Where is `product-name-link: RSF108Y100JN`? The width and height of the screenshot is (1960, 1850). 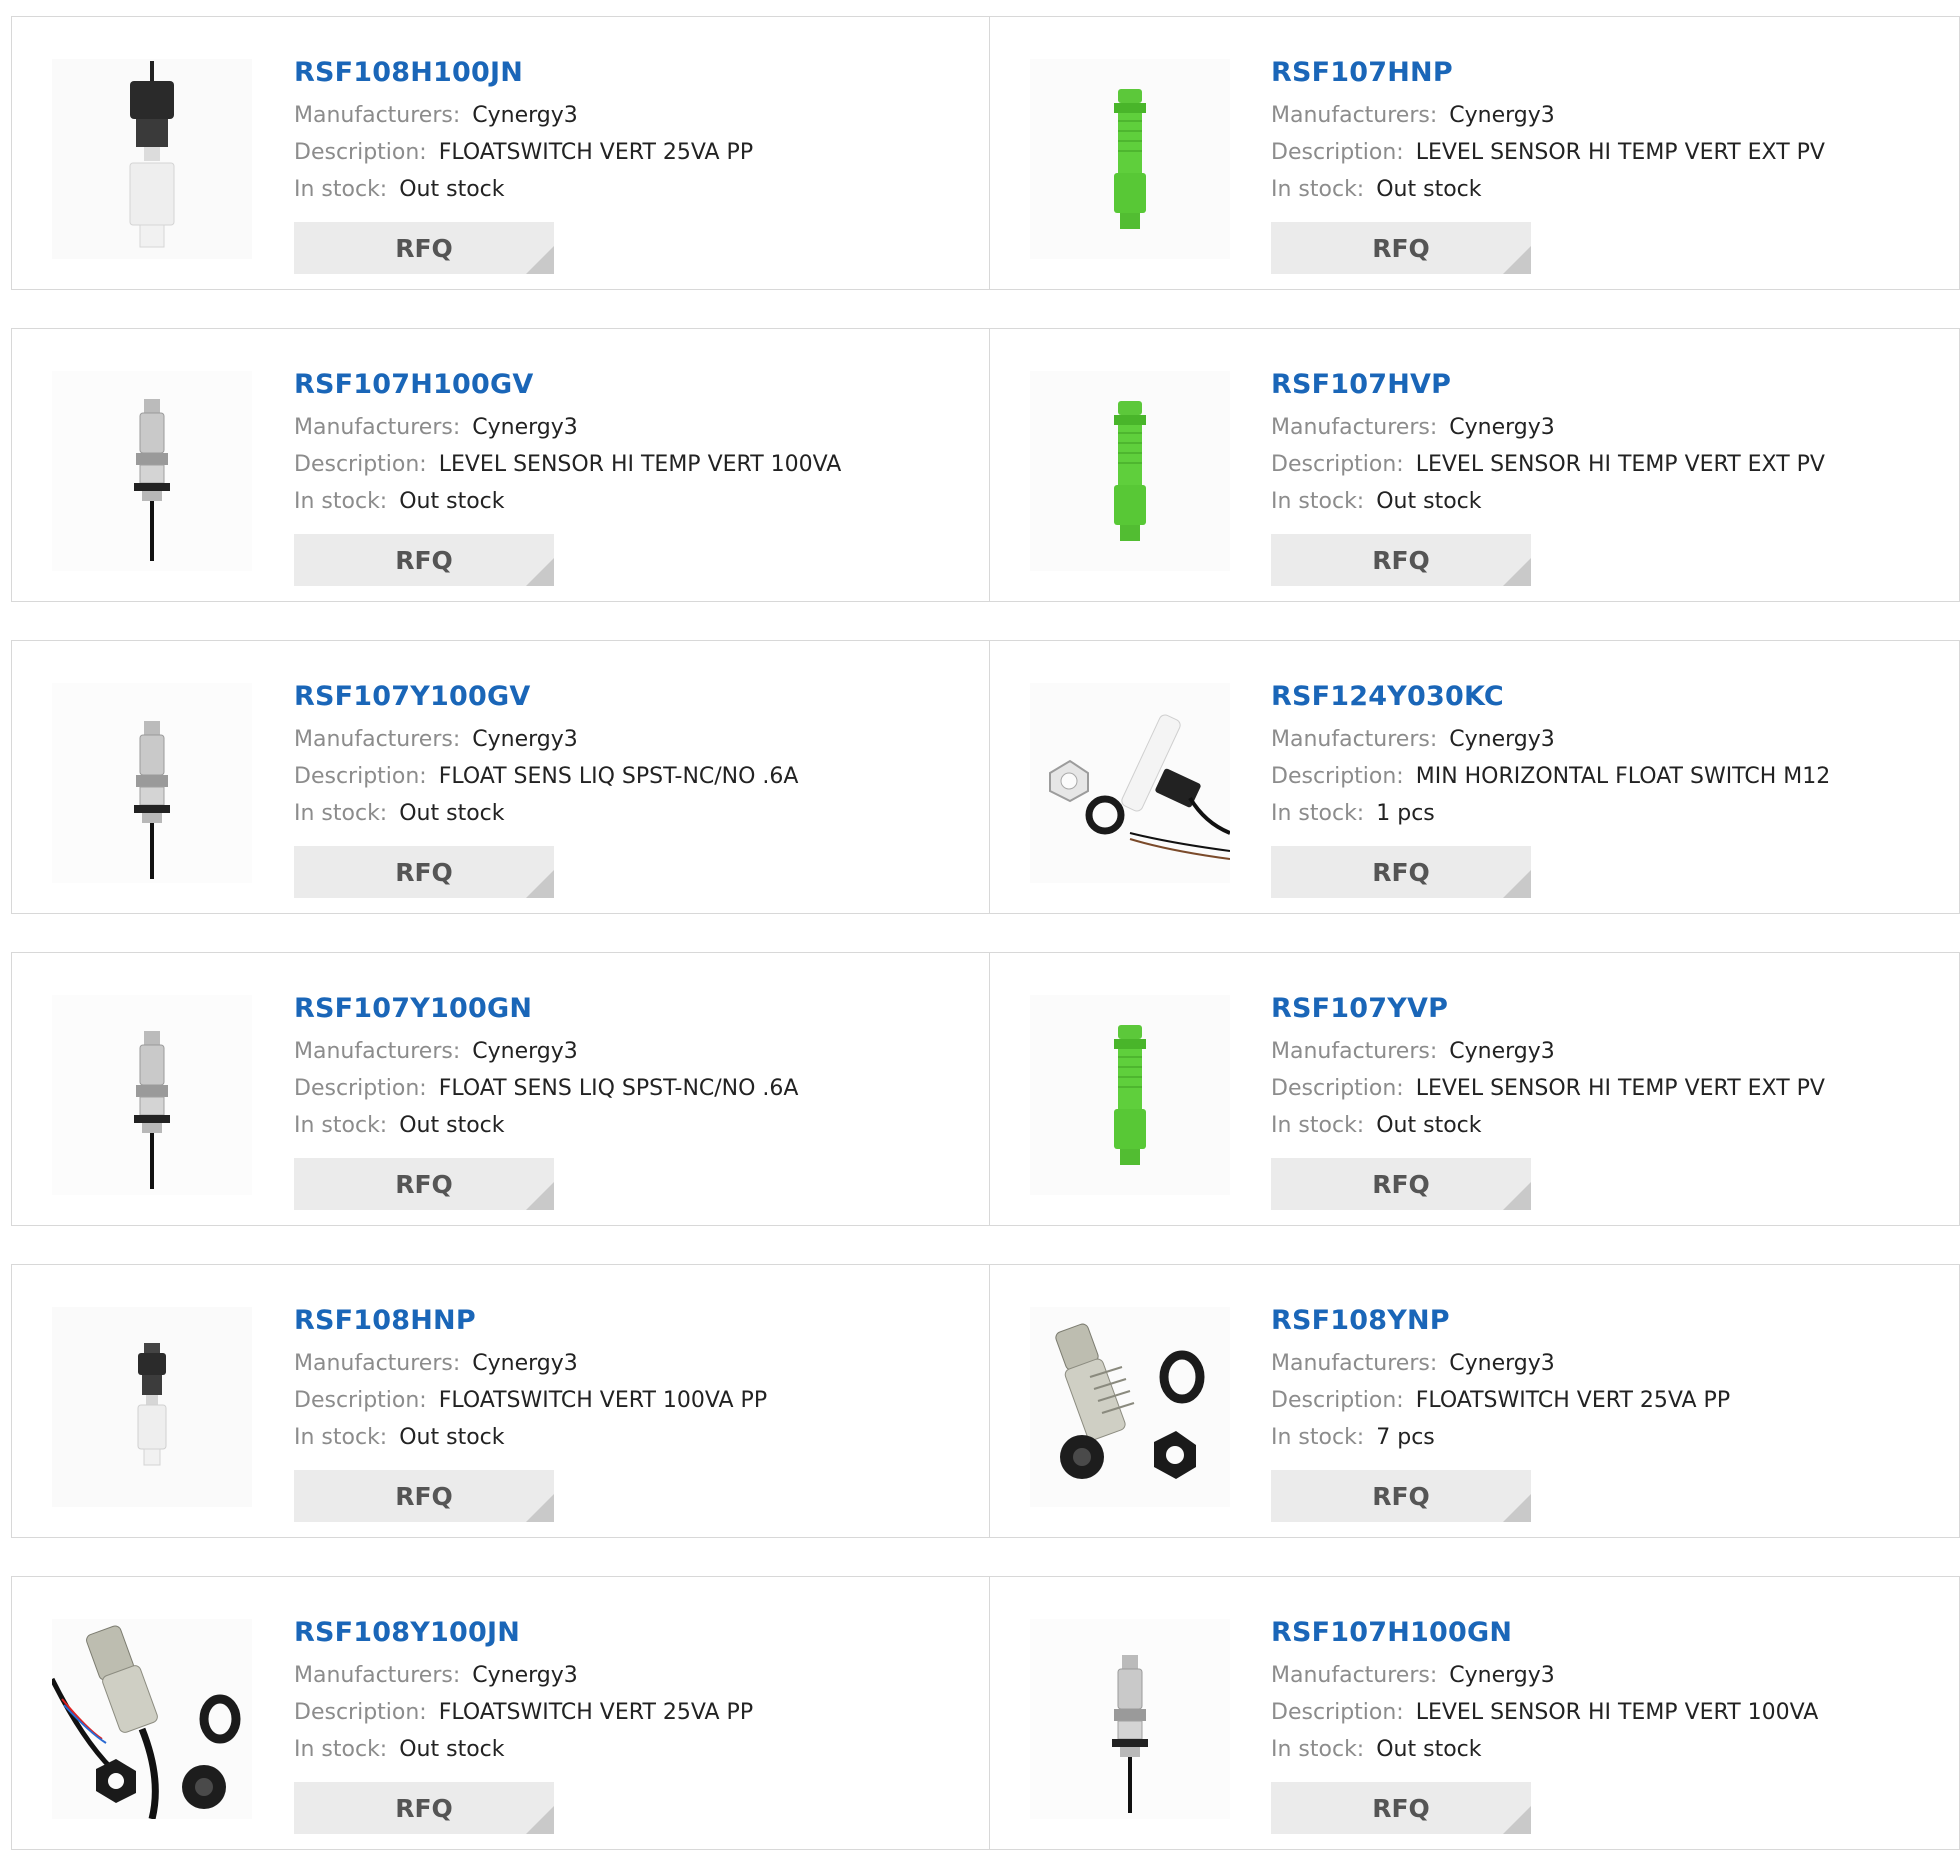 product-name-link: RSF108Y100JN is located at coordinates (523, 1635).